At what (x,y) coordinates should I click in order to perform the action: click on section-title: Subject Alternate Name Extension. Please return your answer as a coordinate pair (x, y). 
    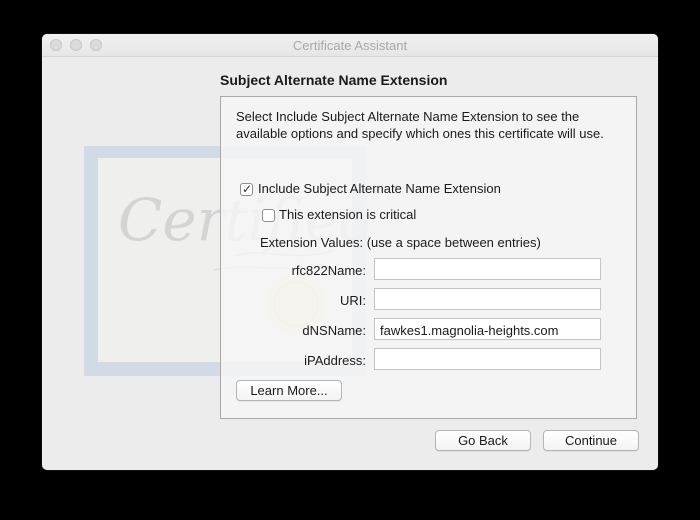
    Looking at the image, I should click on (334, 80).